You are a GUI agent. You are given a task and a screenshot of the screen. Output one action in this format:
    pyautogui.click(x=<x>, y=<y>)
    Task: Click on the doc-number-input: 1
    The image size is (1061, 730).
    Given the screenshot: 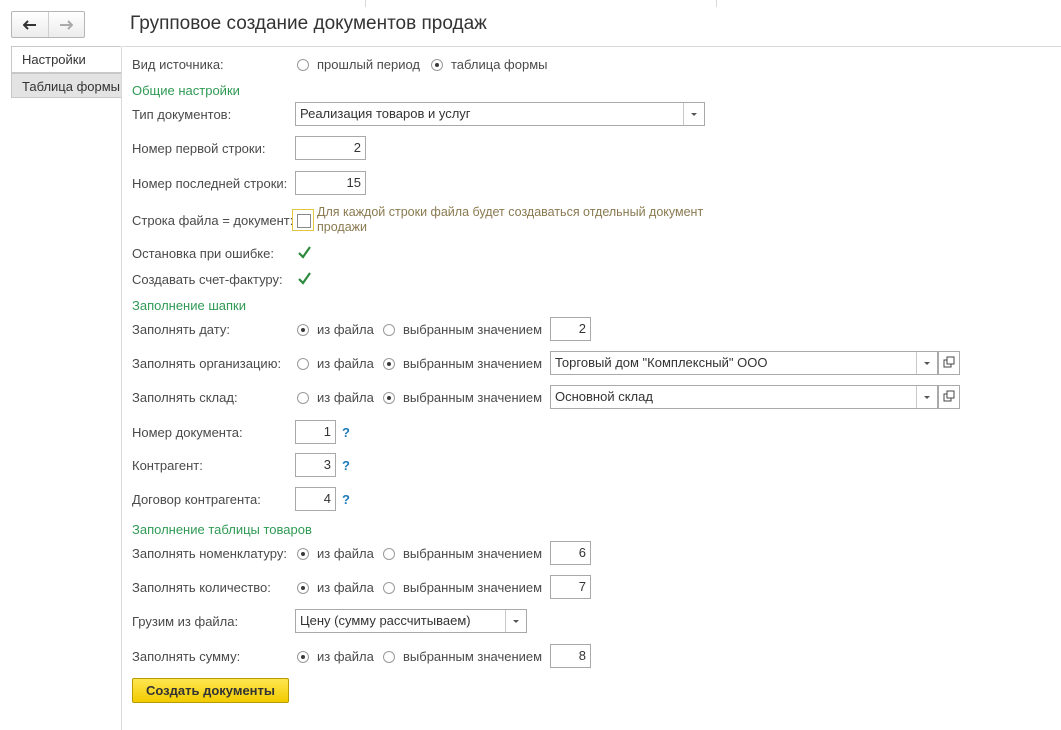 What is the action you would take?
    pyautogui.click(x=315, y=432)
    